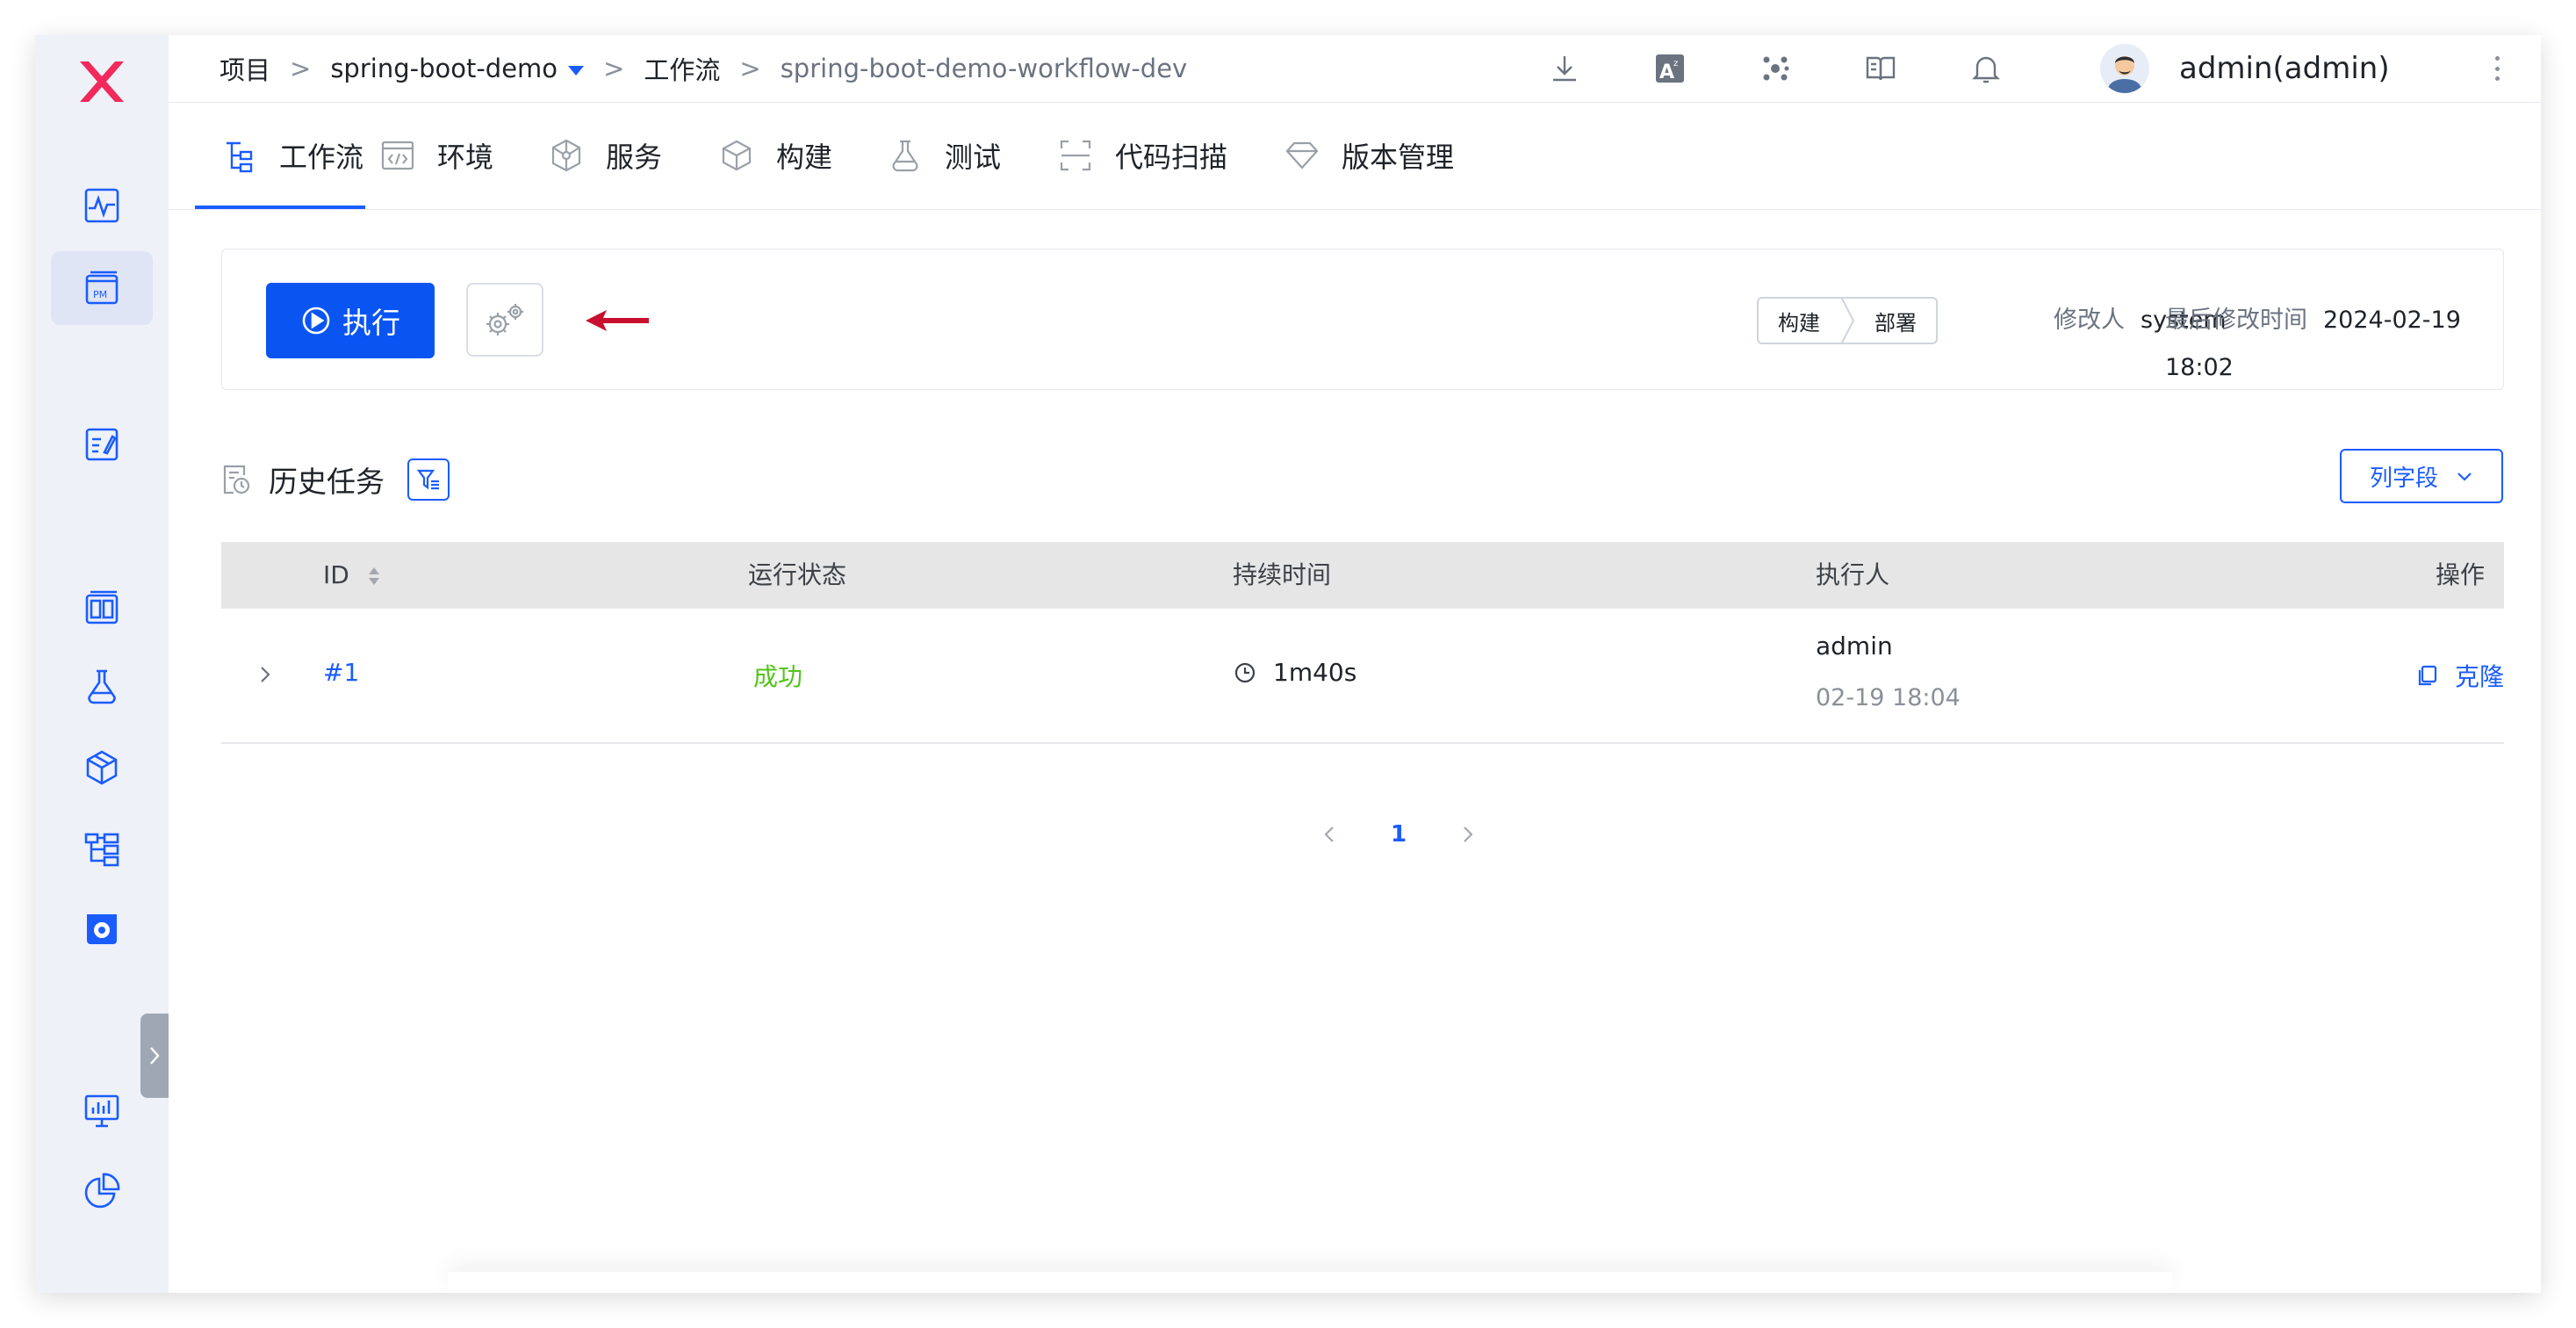  I want to click on sidebar-item-tree, so click(102, 848).